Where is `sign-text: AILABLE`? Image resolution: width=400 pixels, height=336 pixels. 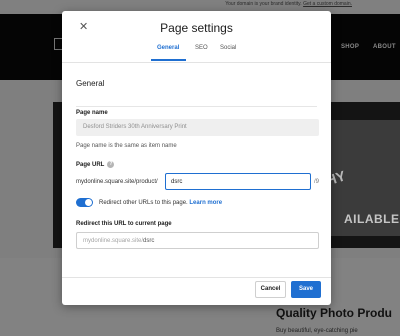 sign-text: AILABLE is located at coordinates (372, 219).